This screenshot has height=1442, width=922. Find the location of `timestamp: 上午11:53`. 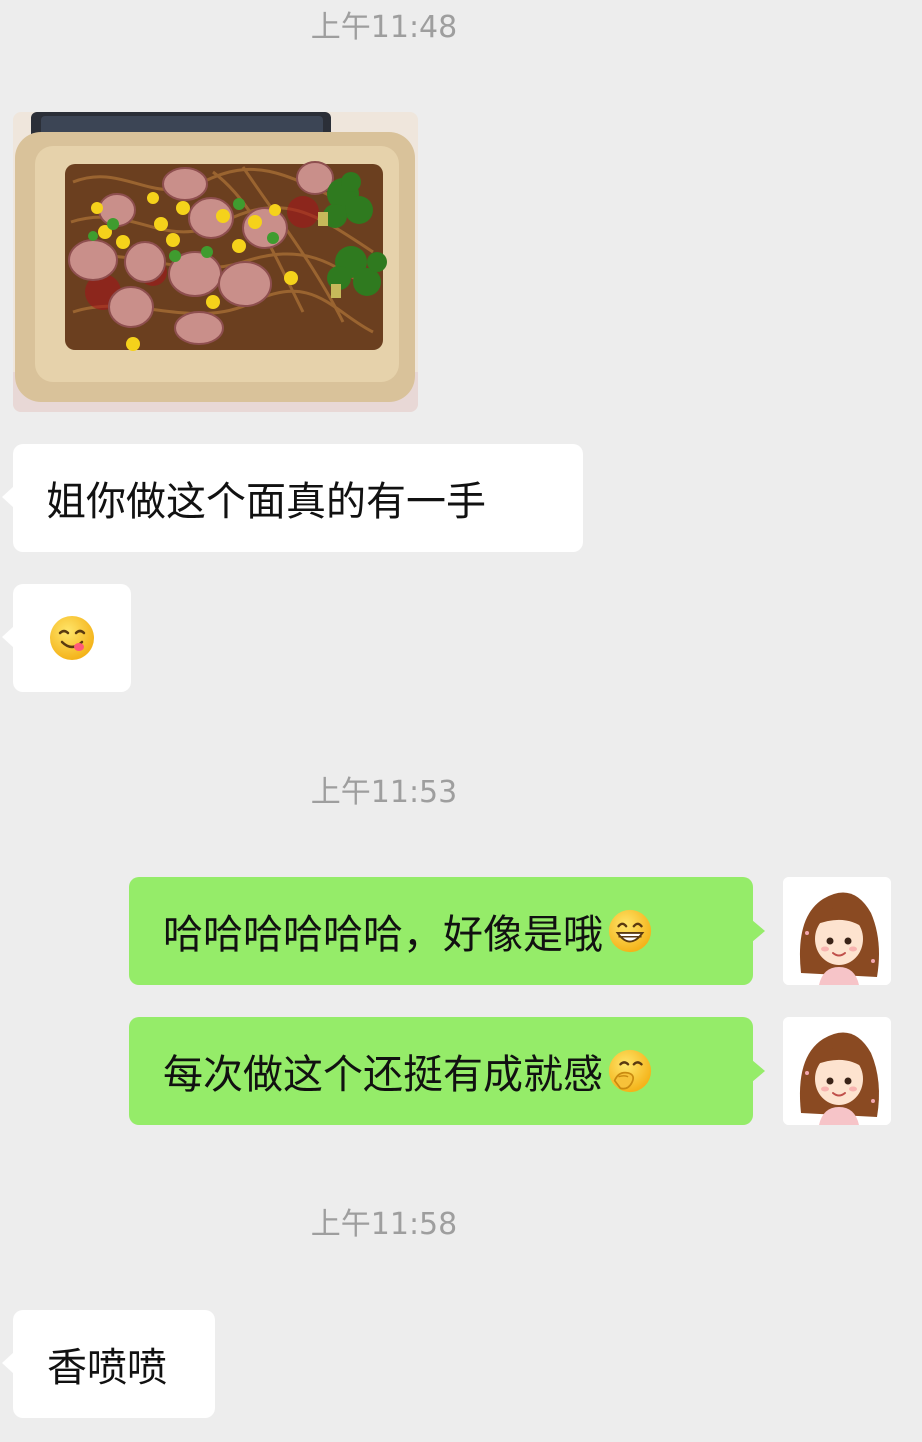

timestamp: 上午11:53 is located at coordinates (384, 792).